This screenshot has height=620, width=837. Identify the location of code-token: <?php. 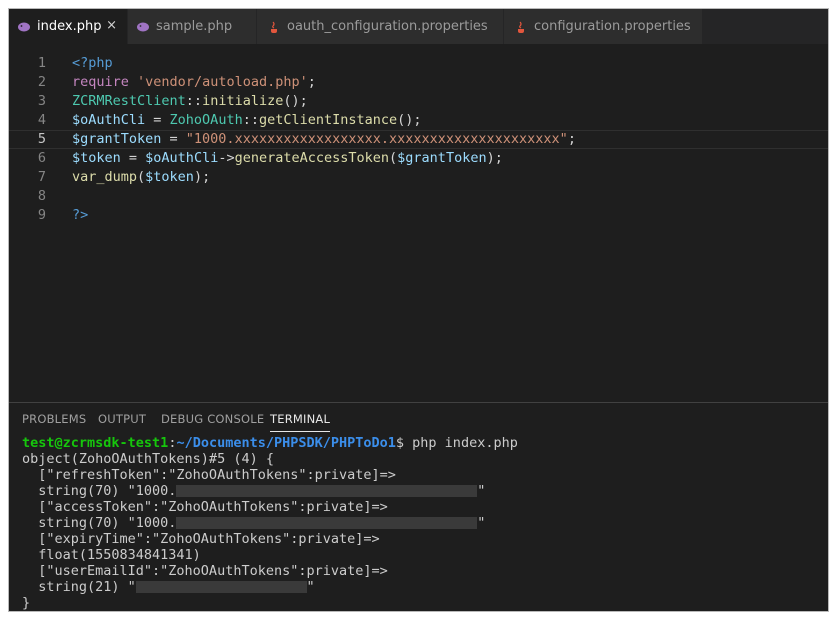
(92, 63).